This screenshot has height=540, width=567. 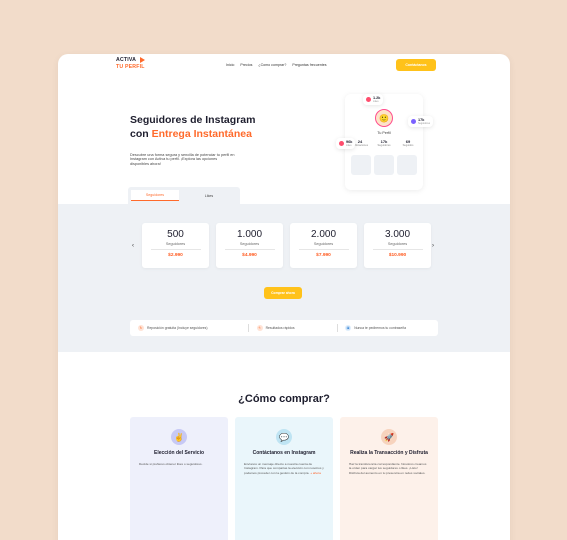 What do you see at coordinates (177, 328) in the screenshot?
I see `feature-text: Reposición gratuita (Incluye seguidores)` at bounding box center [177, 328].